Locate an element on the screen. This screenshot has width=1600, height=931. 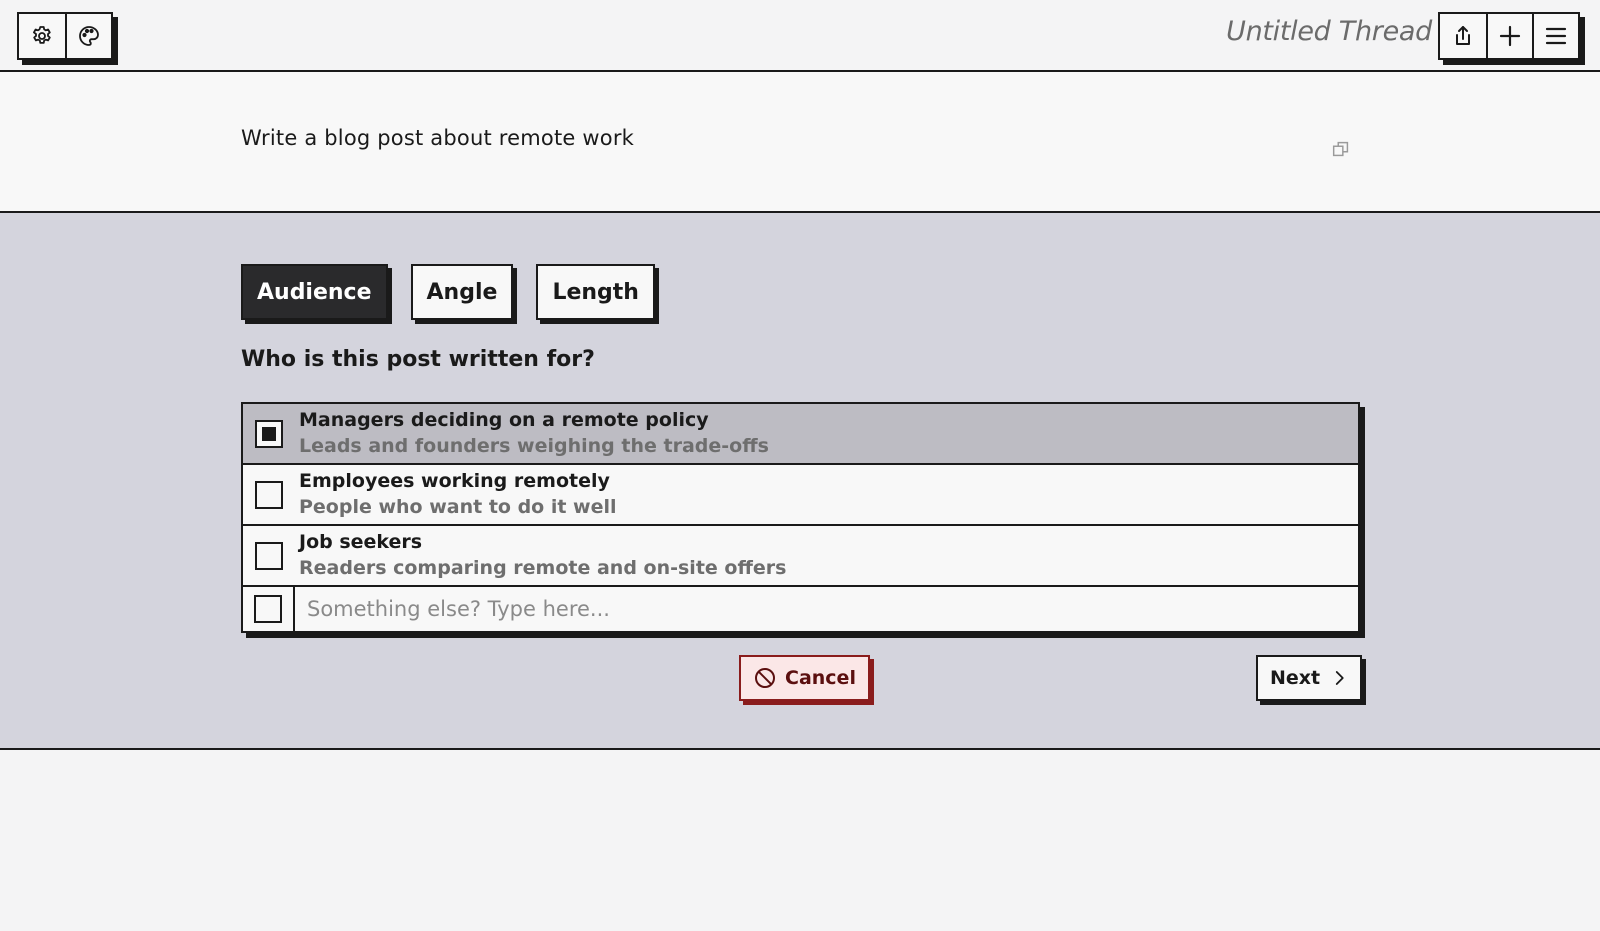
other-option-row is located at coordinates (800, 609).